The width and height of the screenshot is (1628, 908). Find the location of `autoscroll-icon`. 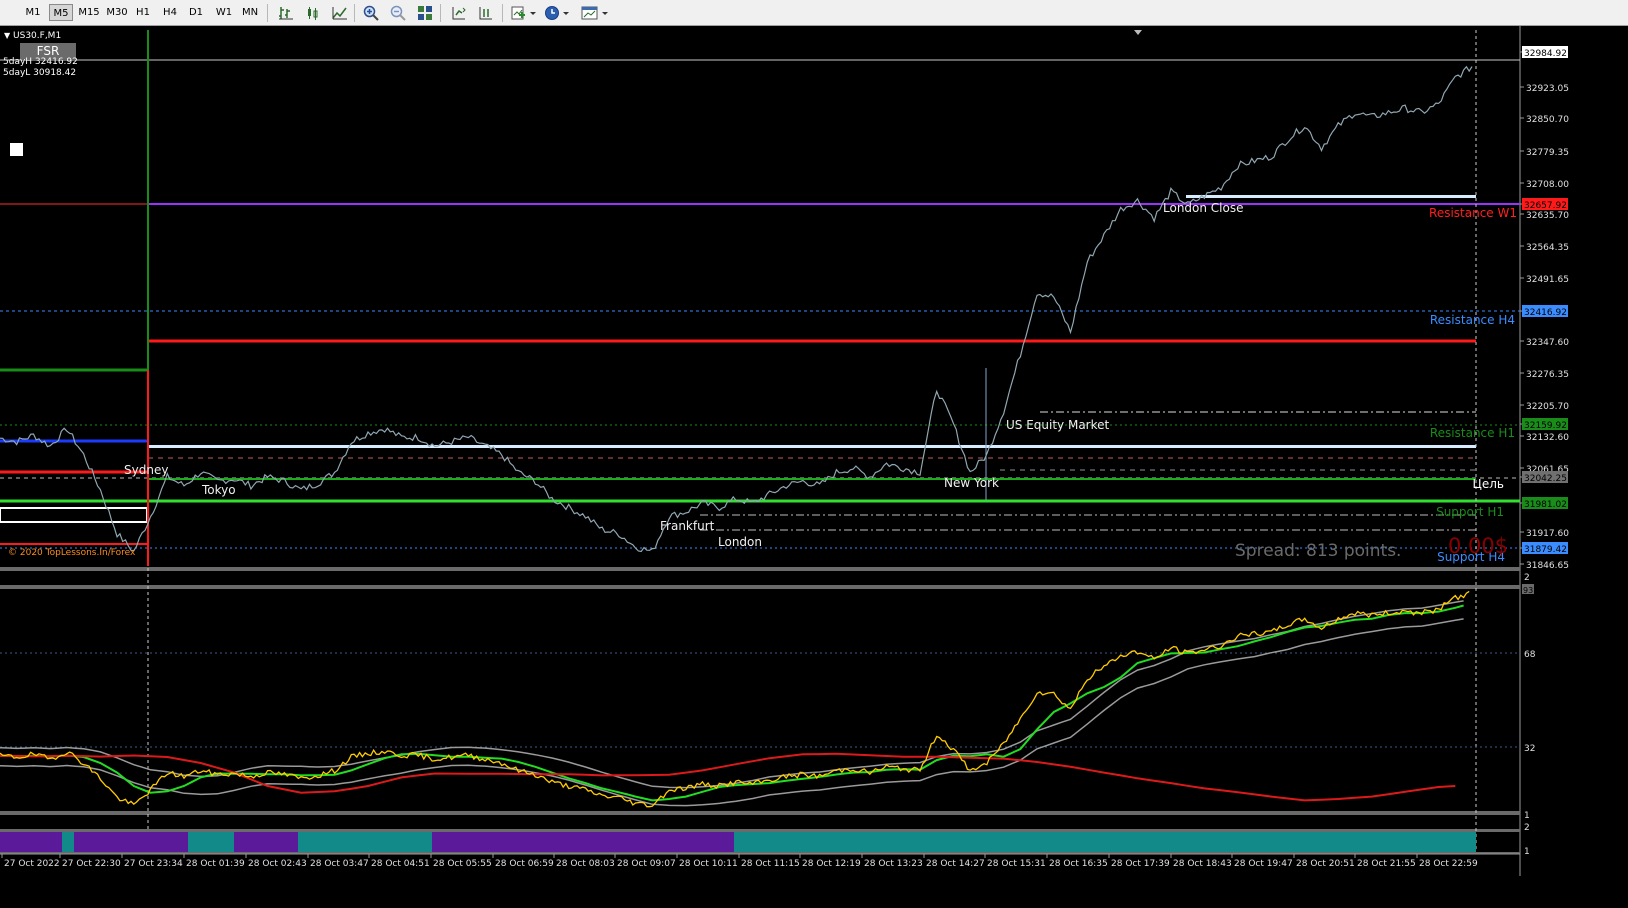

autoscroll-icon is located at coordinates (486, 12).